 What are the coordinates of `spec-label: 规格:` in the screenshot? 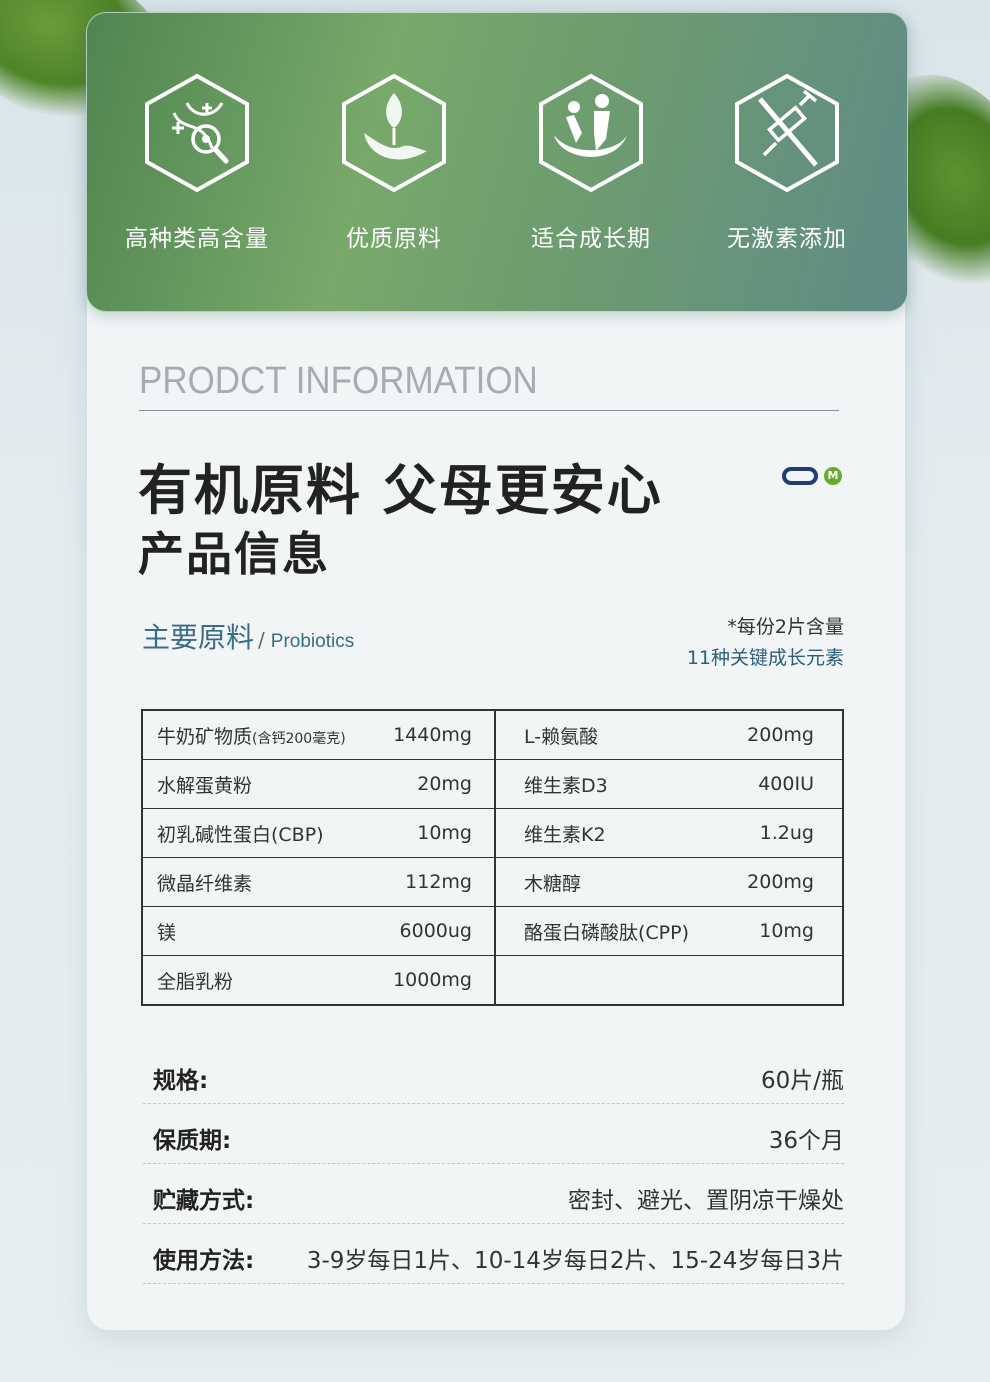 It's located at (181, 1081).